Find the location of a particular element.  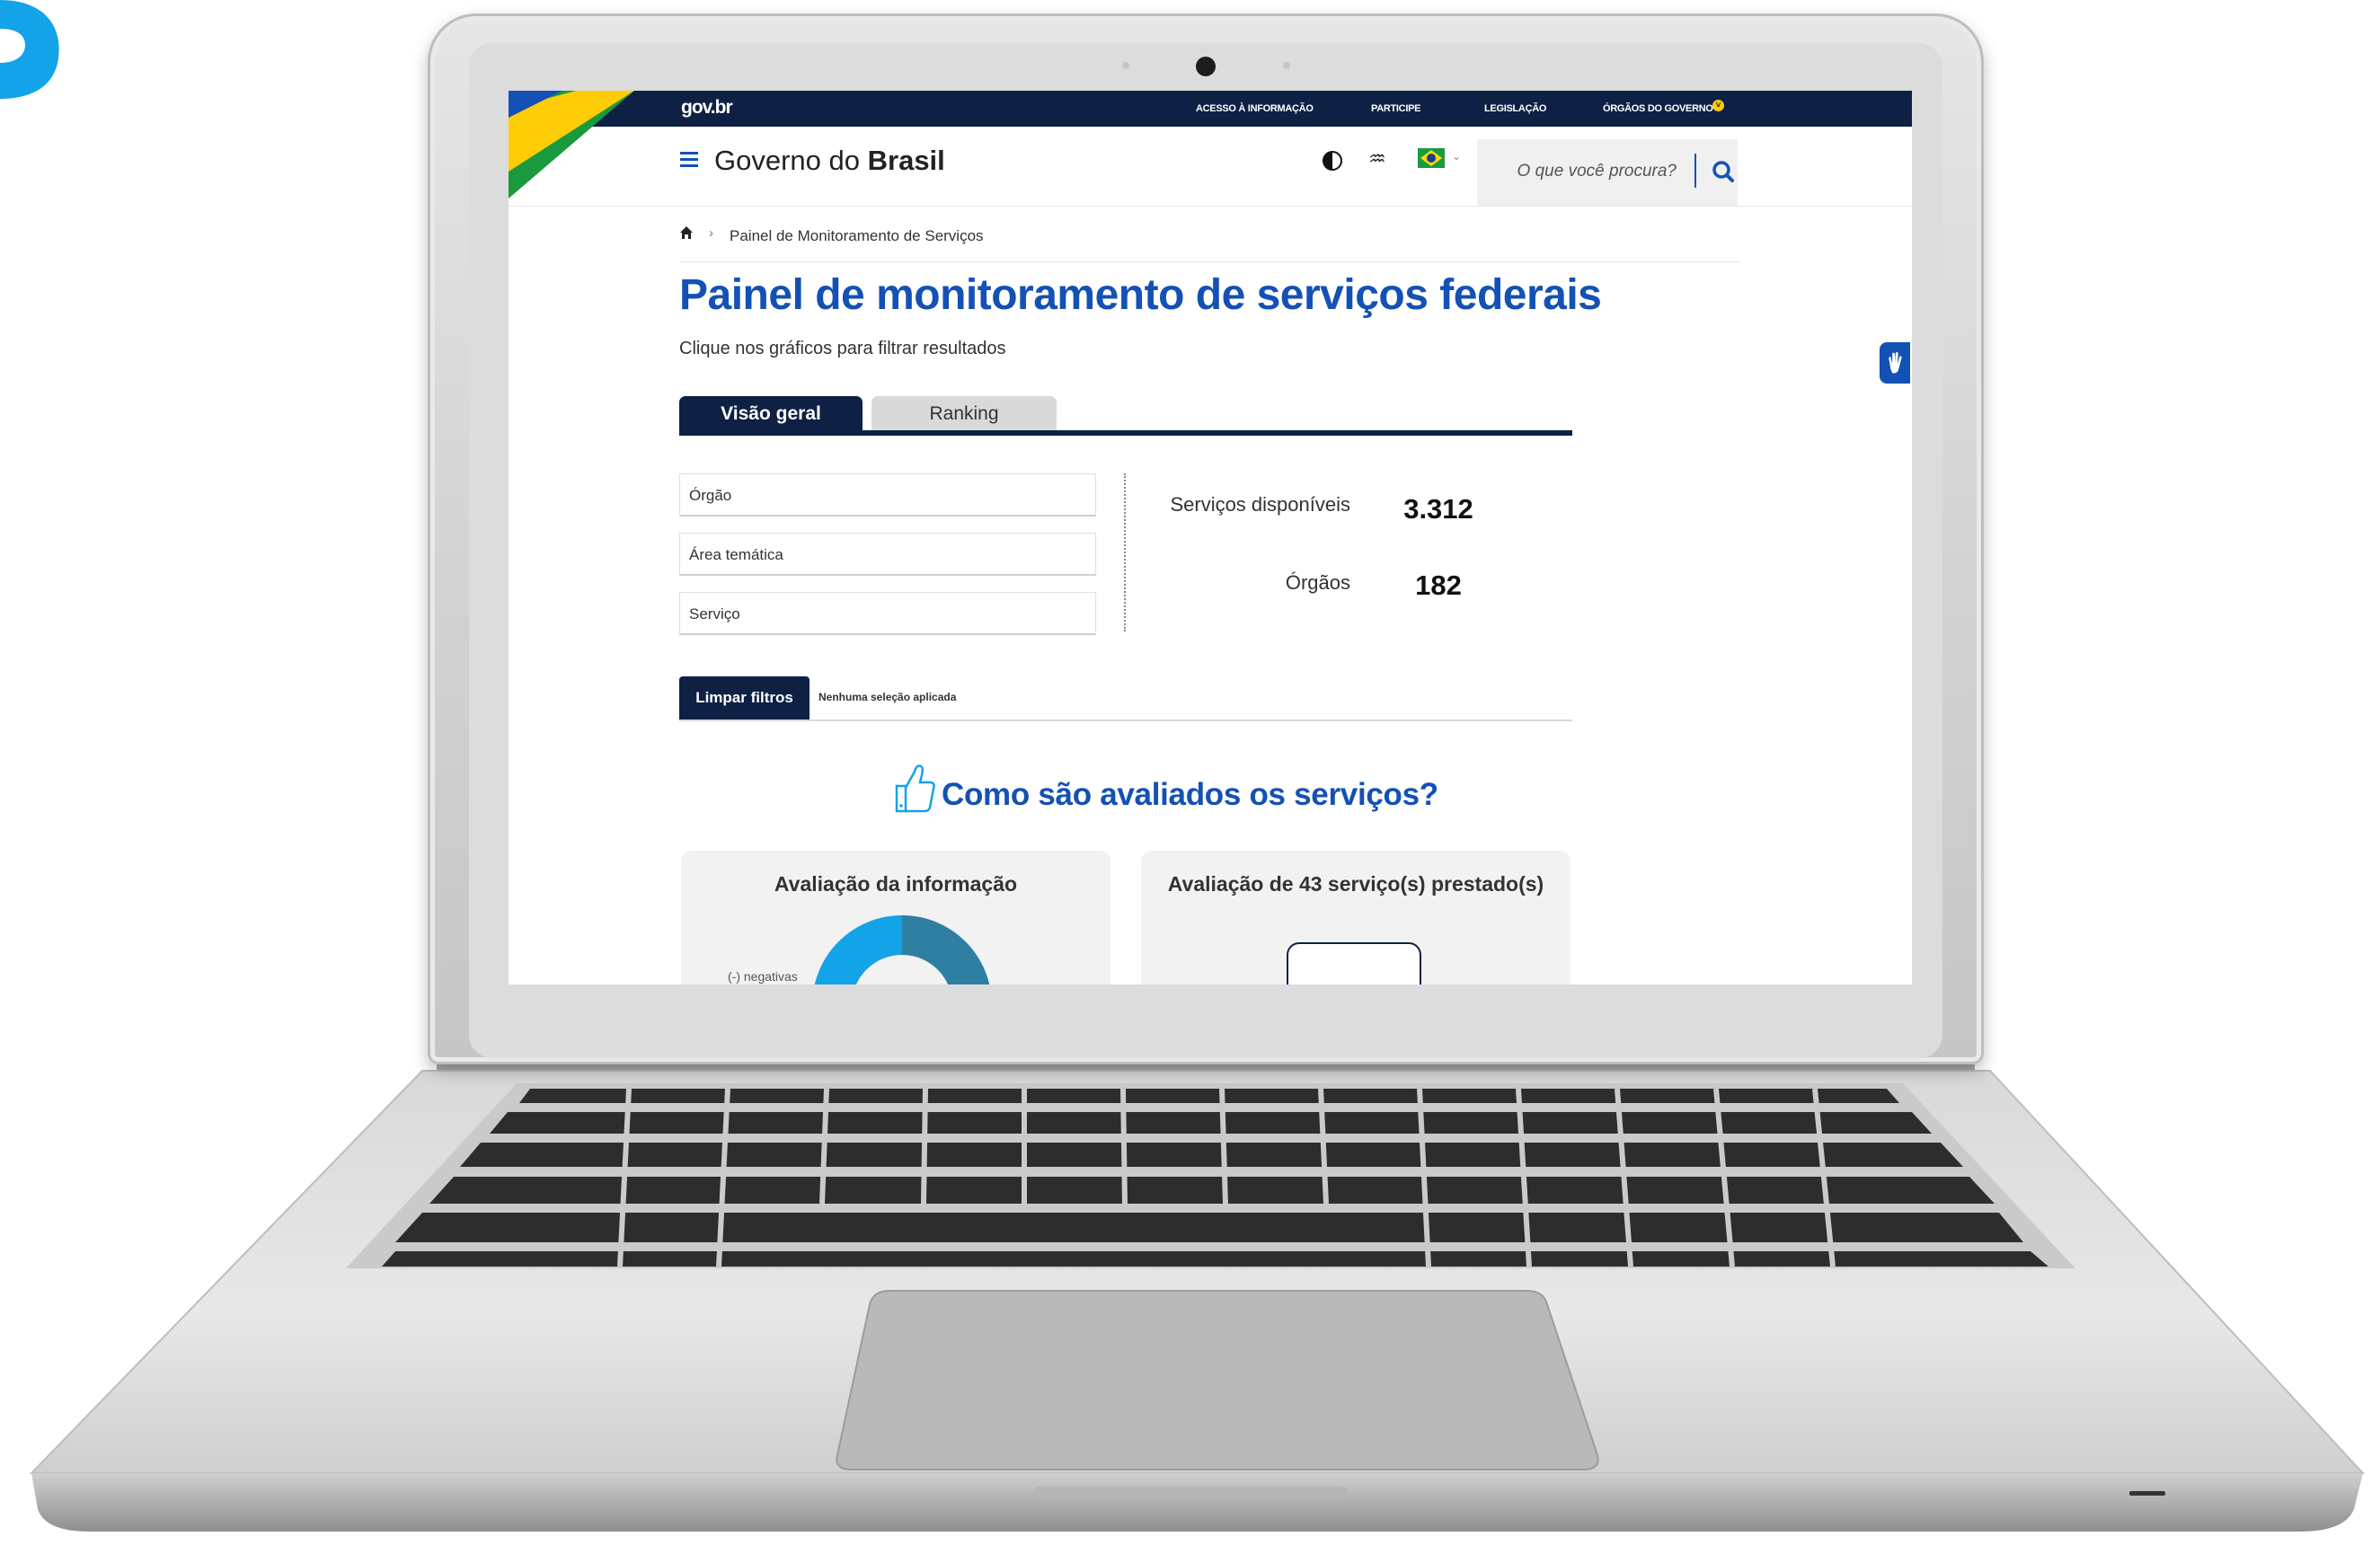

stat-servicos-value: 3.312 is located at coordinates (1438, 509).